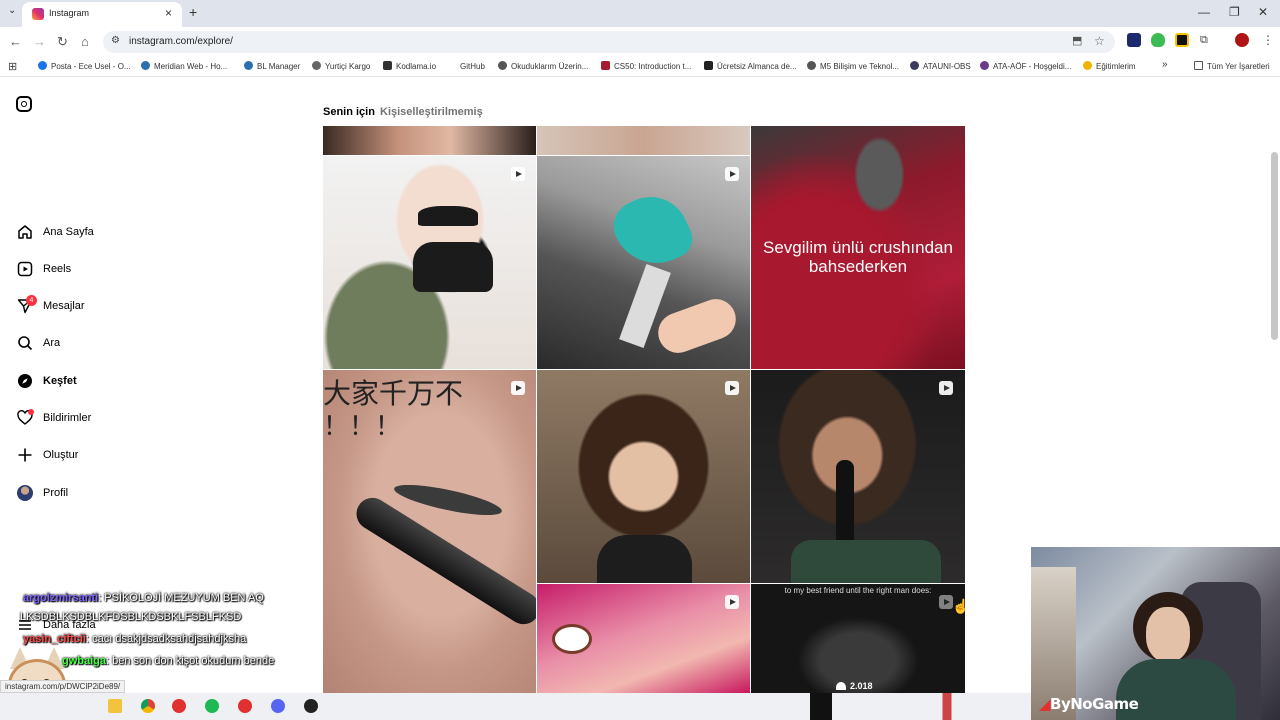 This screenshot has height=720, width=1280. I want to click on spotify-icon, so click(212, 706).